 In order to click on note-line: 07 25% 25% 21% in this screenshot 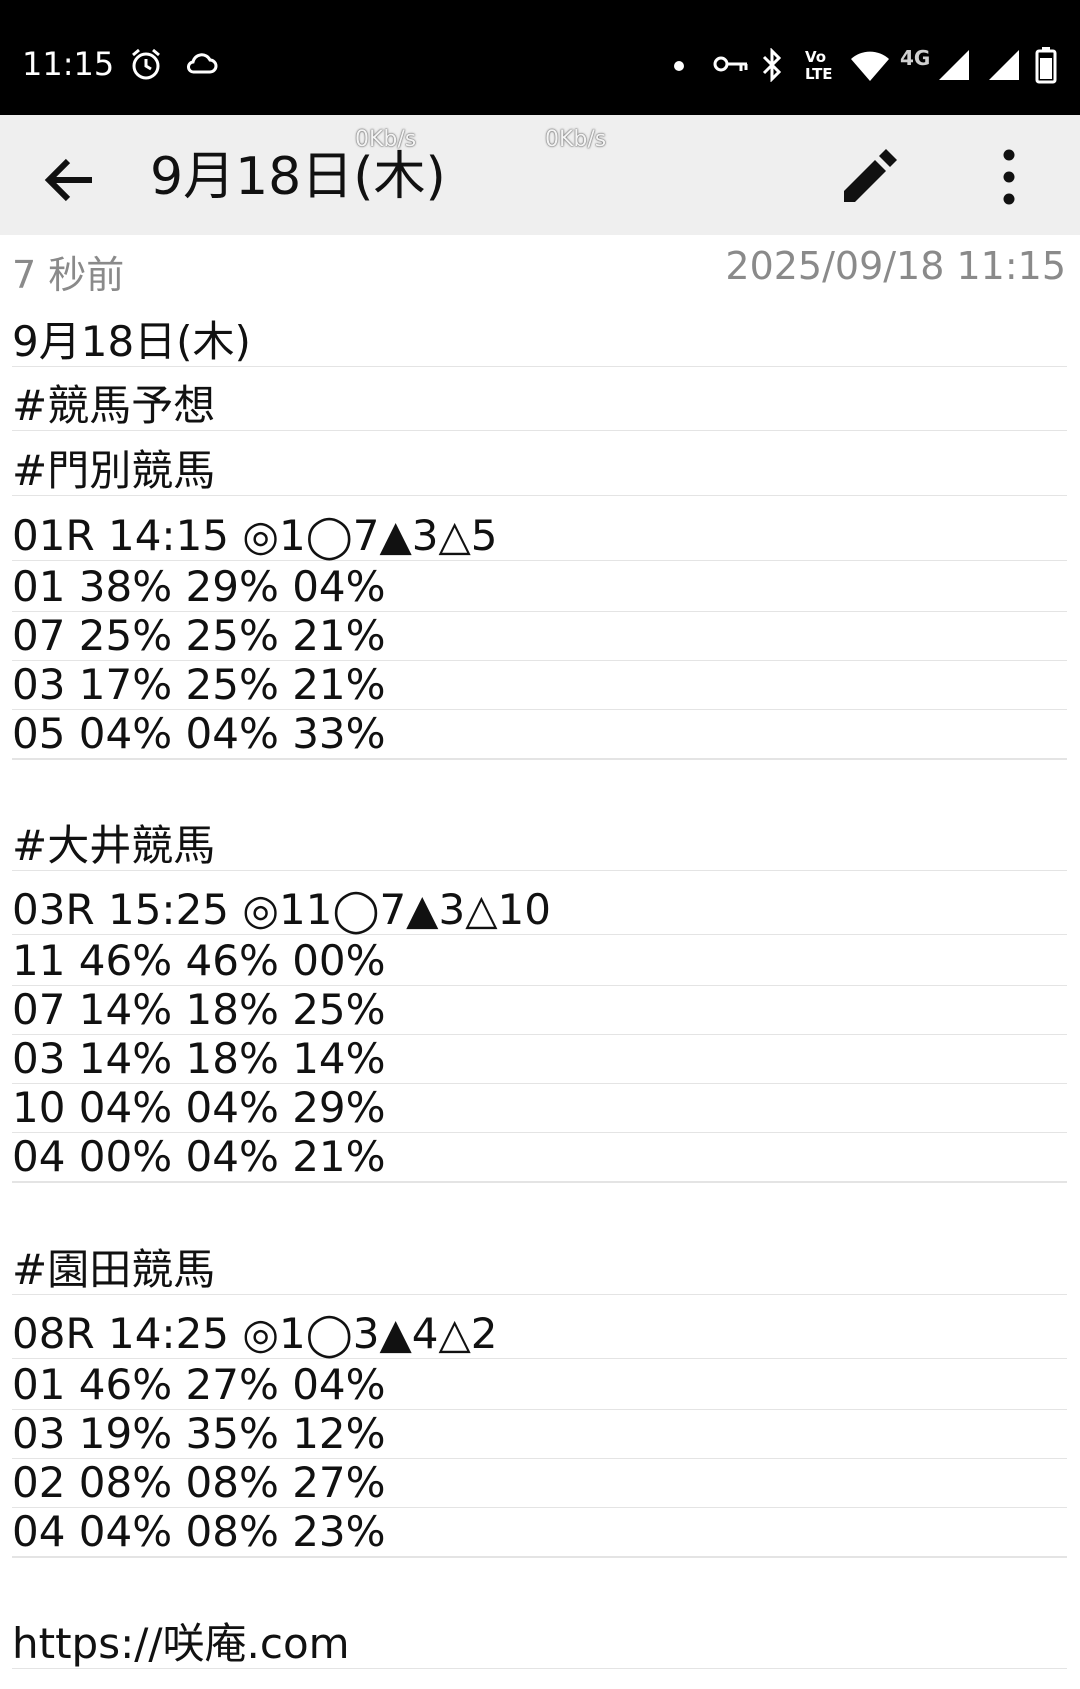, I will do `click(539, 636)`.